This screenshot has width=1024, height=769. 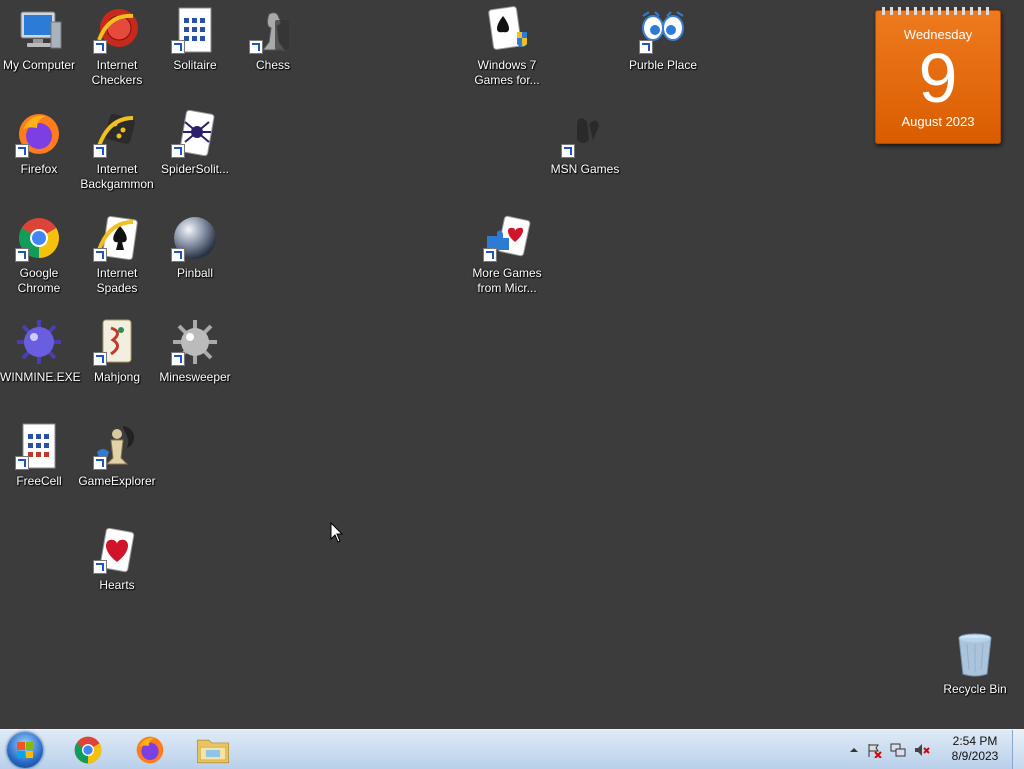 What do you see at coordinates (39, 169) in the screenshot?
I see `icon-label: Firefox` at bounding box center [39, 169].